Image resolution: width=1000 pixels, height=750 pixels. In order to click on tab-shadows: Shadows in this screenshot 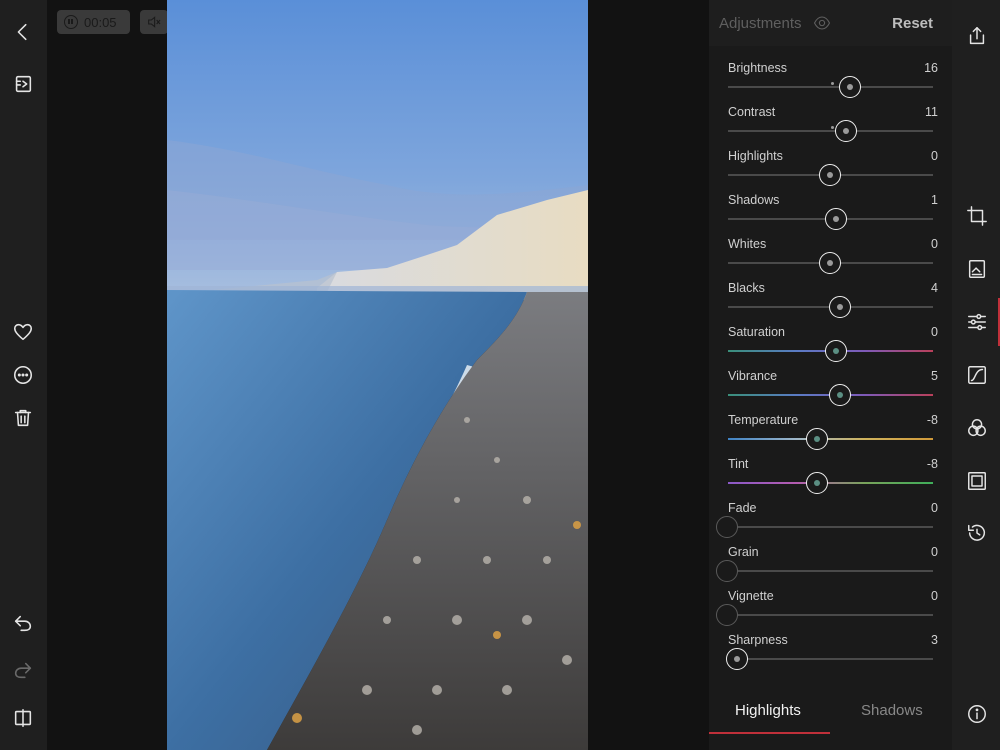, I will do `click(892, 710)`.